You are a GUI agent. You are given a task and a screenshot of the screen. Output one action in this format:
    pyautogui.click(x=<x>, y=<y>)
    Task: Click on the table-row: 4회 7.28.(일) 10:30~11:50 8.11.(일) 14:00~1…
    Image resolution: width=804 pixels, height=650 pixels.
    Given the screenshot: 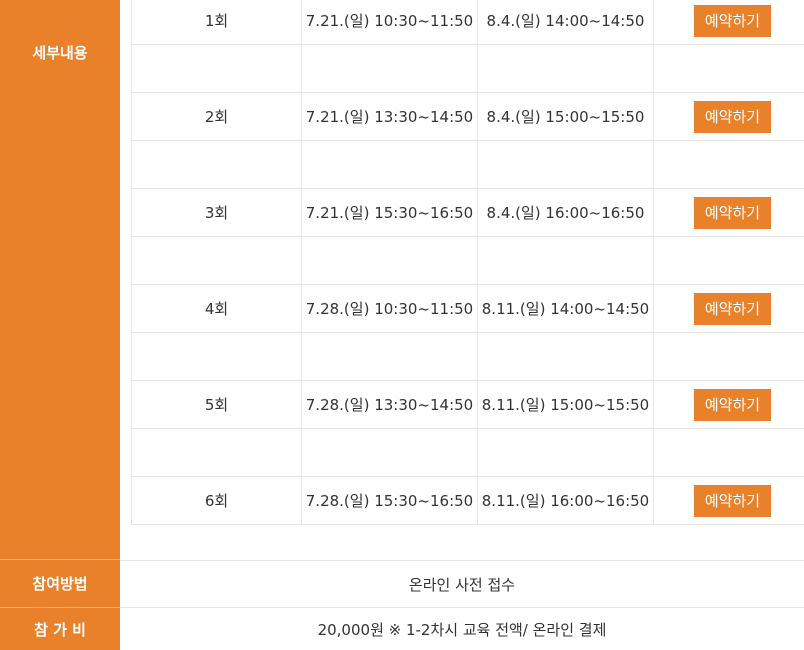 What is the action you would take?
    pyautogui.click(x=467, y=308)
    